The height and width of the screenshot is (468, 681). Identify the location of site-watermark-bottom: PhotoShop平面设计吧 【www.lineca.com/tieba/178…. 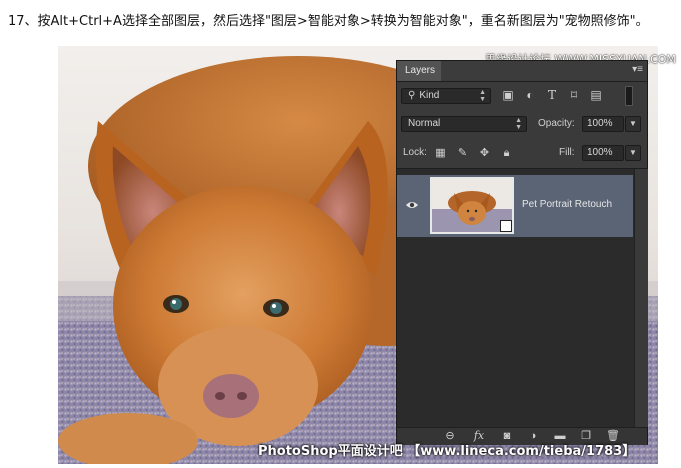
(447, 451).